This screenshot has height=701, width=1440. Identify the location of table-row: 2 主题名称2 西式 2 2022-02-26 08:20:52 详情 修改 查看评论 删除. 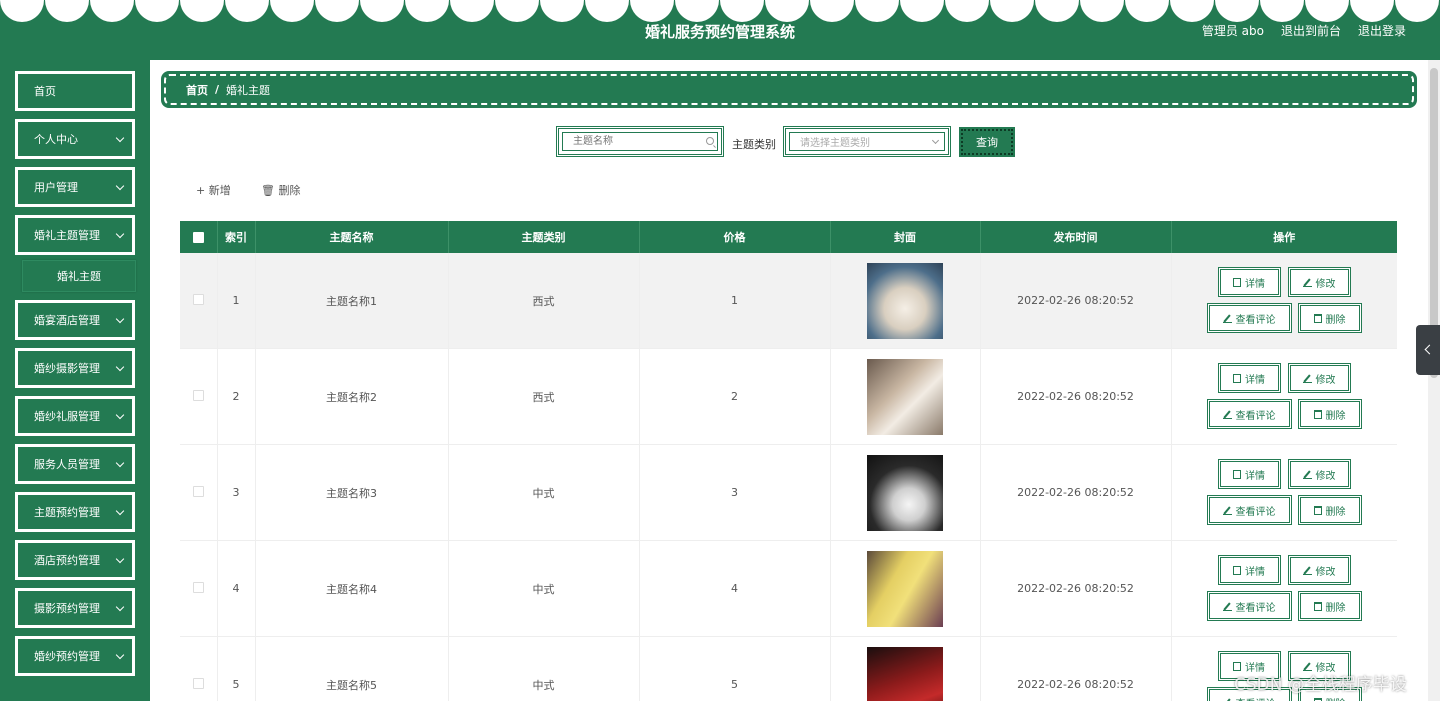
(788, 396).